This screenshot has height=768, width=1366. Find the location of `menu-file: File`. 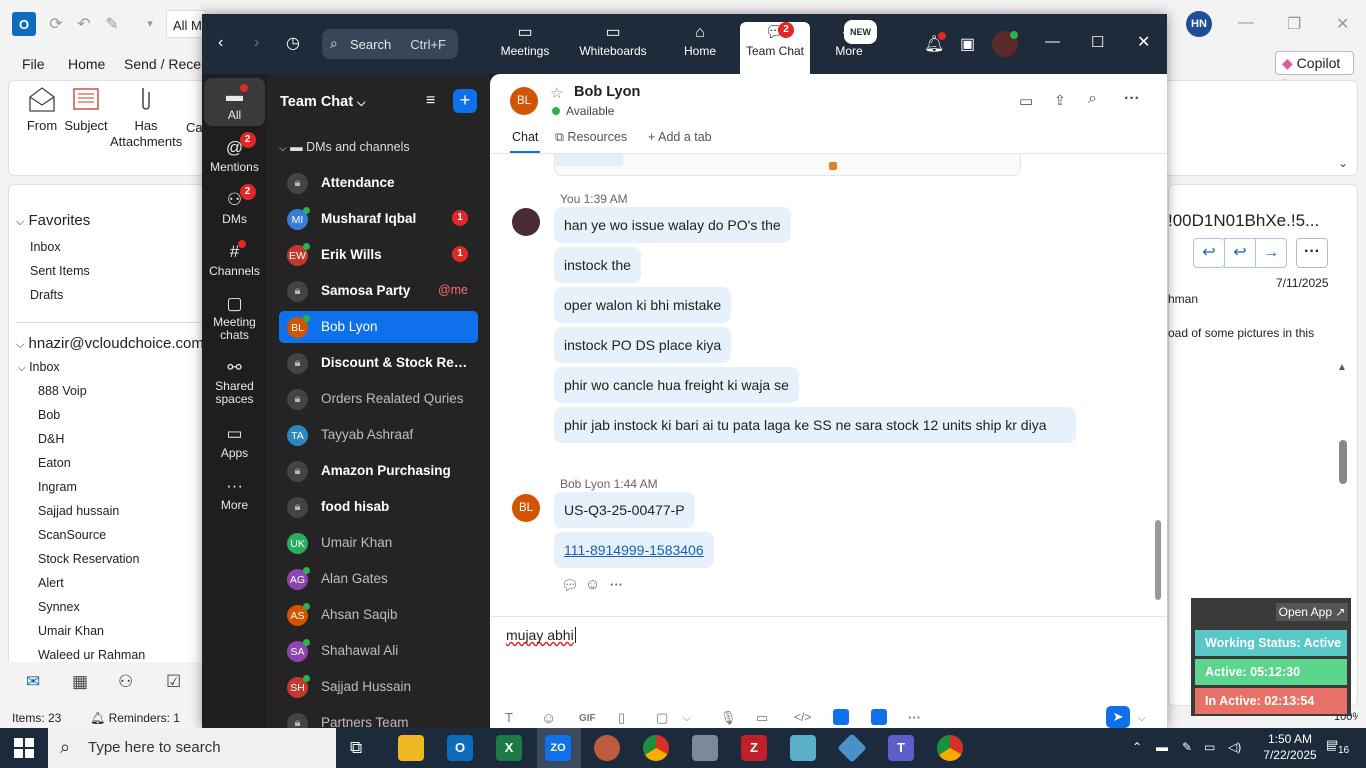

menu-file: File is located at coordinates (33, 64).